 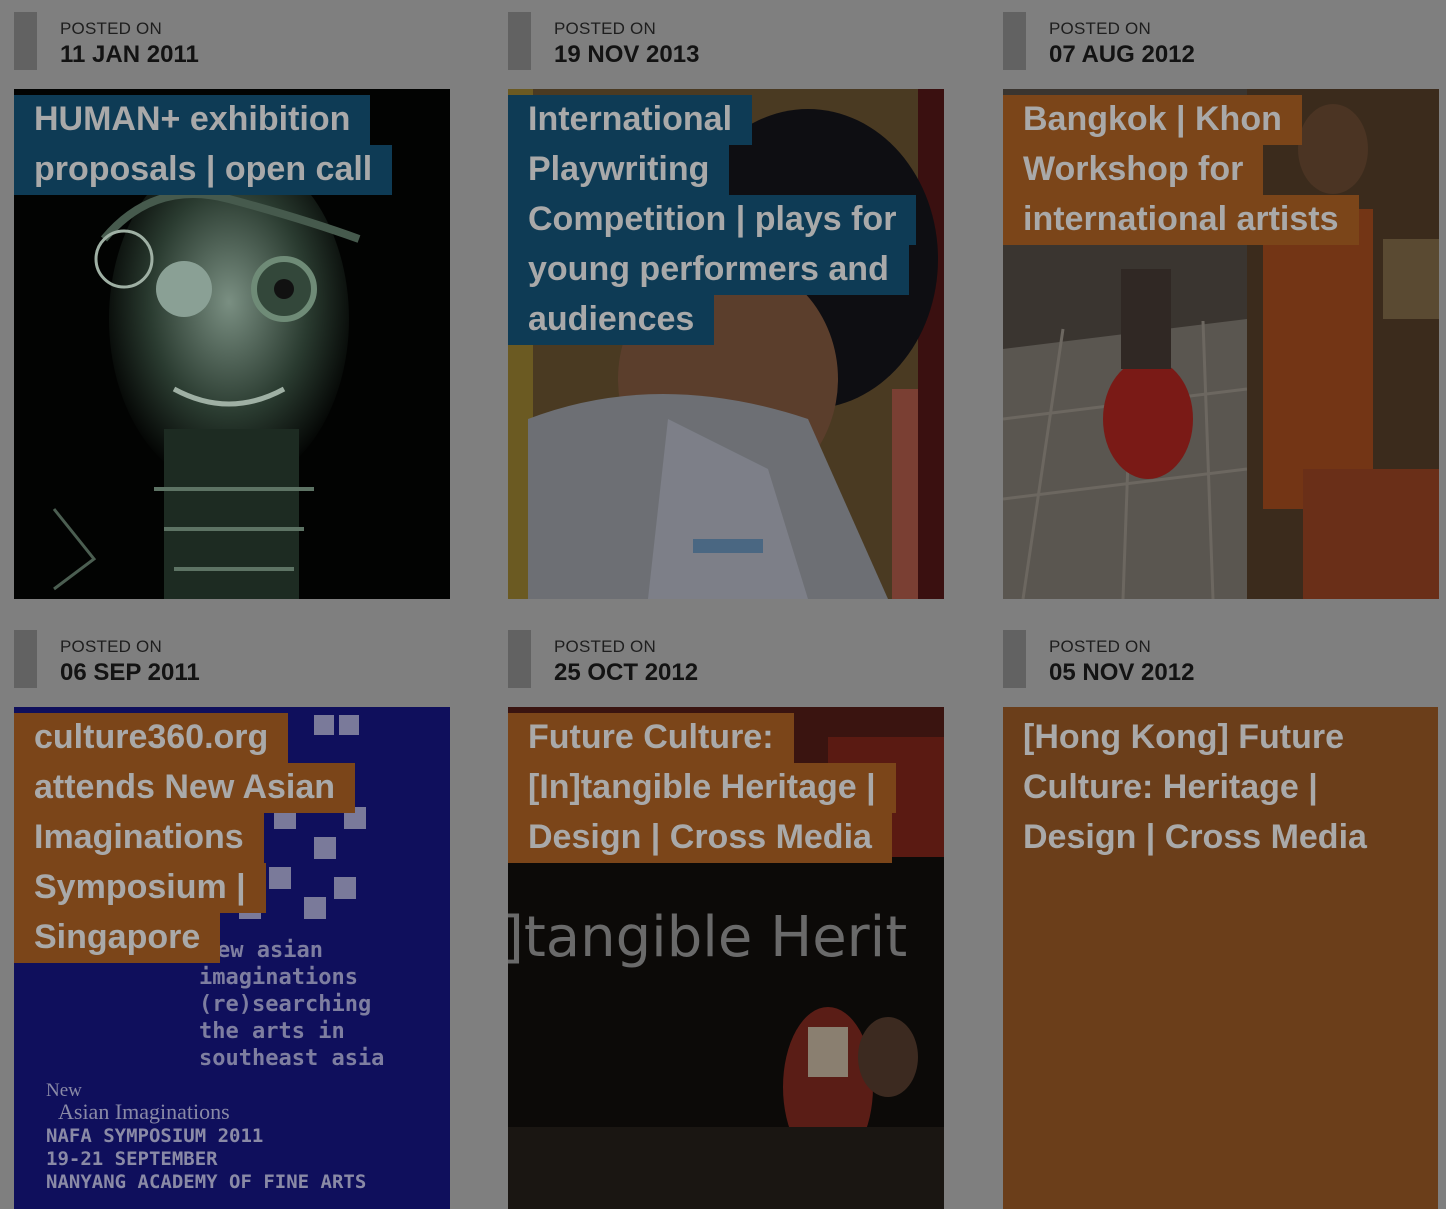 I want to click on post-meta: POSTED ON 11 JAN 2011, so click(x=232, y=42).